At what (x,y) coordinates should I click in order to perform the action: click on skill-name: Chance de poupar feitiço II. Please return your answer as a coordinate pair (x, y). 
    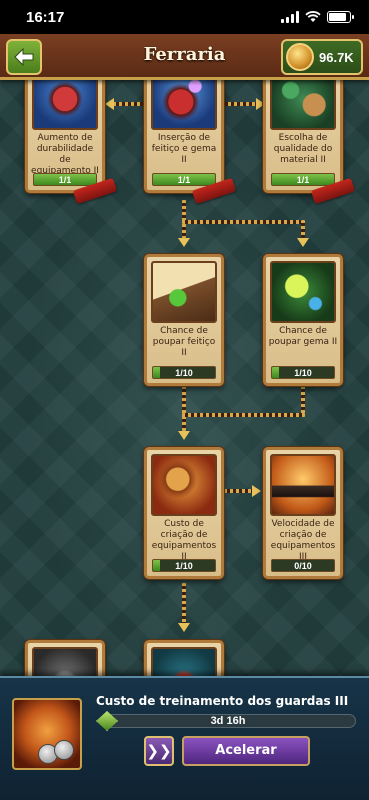
    Looking at the image, I should click on (184, 342).